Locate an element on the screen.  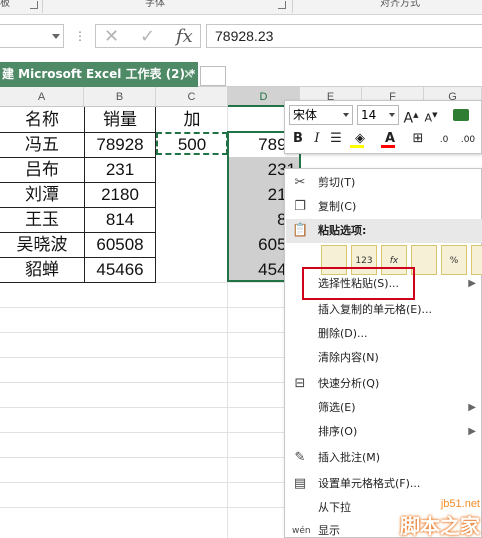
enter-icon: ✓ is located at coordinates (147, 37).